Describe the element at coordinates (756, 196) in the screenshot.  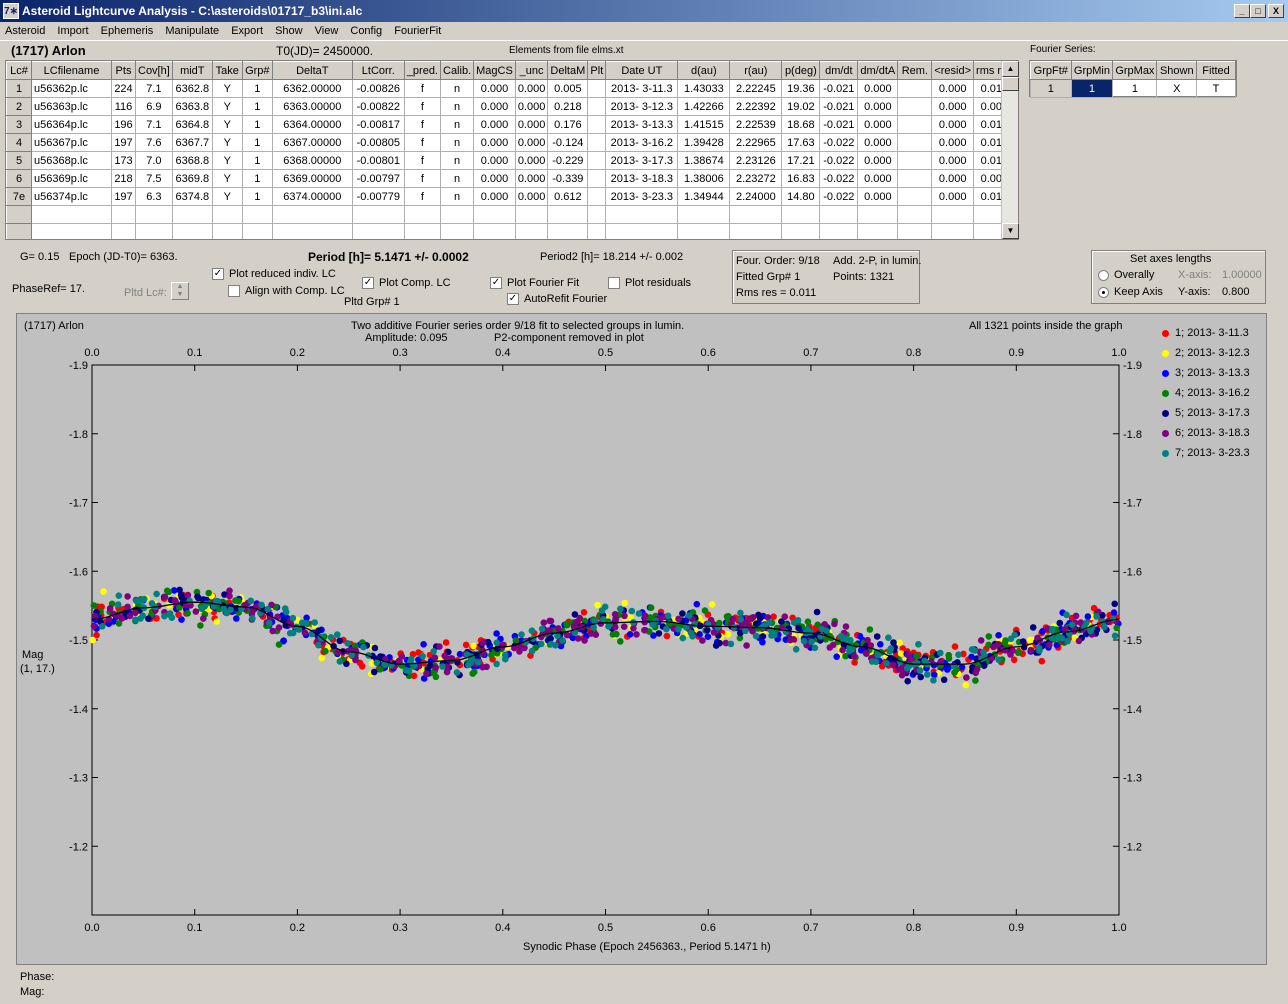
I see `table-cell: 2.24000` at that location.